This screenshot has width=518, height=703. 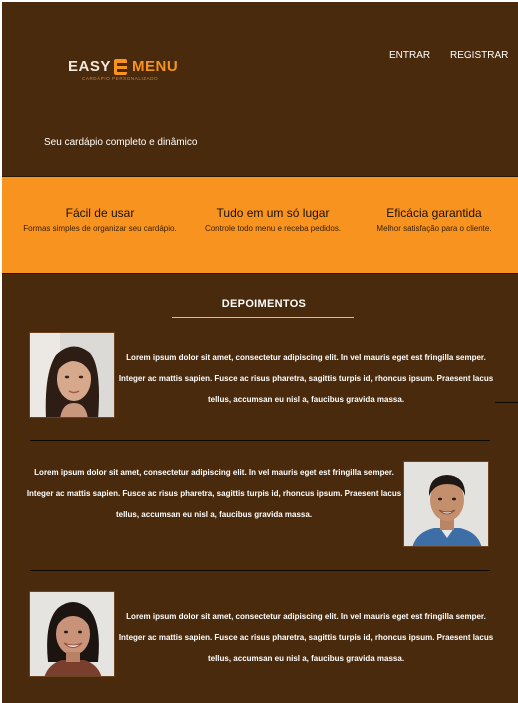 I want to click on man-smiling-portrait-icon, so click(x=446, y=504).